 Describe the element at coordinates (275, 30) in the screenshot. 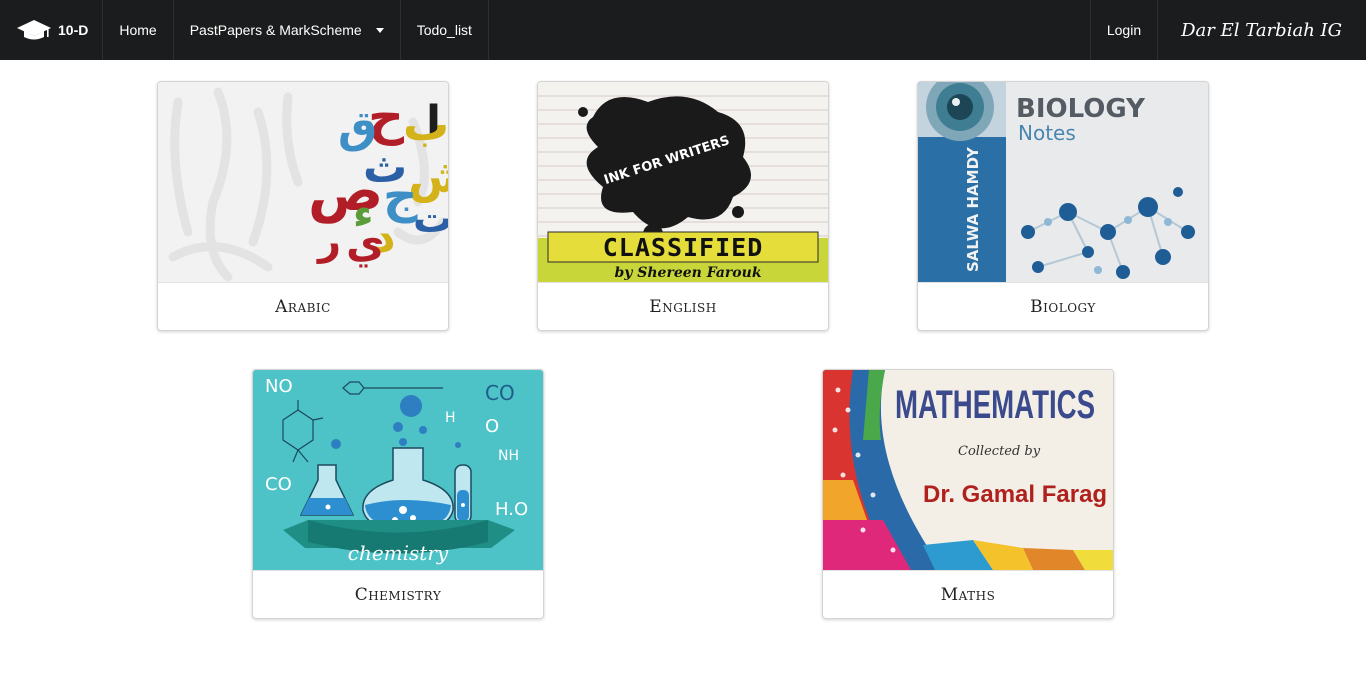

I see `nav-pastpapers-label: PastPapers & MarkScheme` at that location.